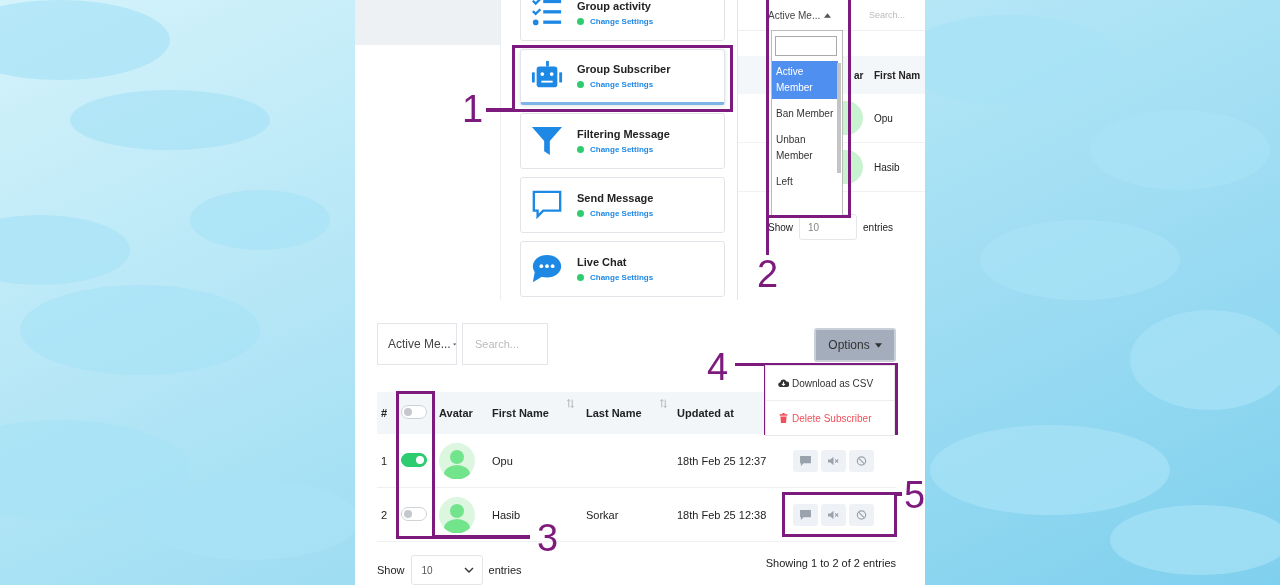 The width and height of the screenshot is (1280, 585). Describe the element at coordinates (897, 75) in the screenshot. I see `column-header: First Nam` at that location.